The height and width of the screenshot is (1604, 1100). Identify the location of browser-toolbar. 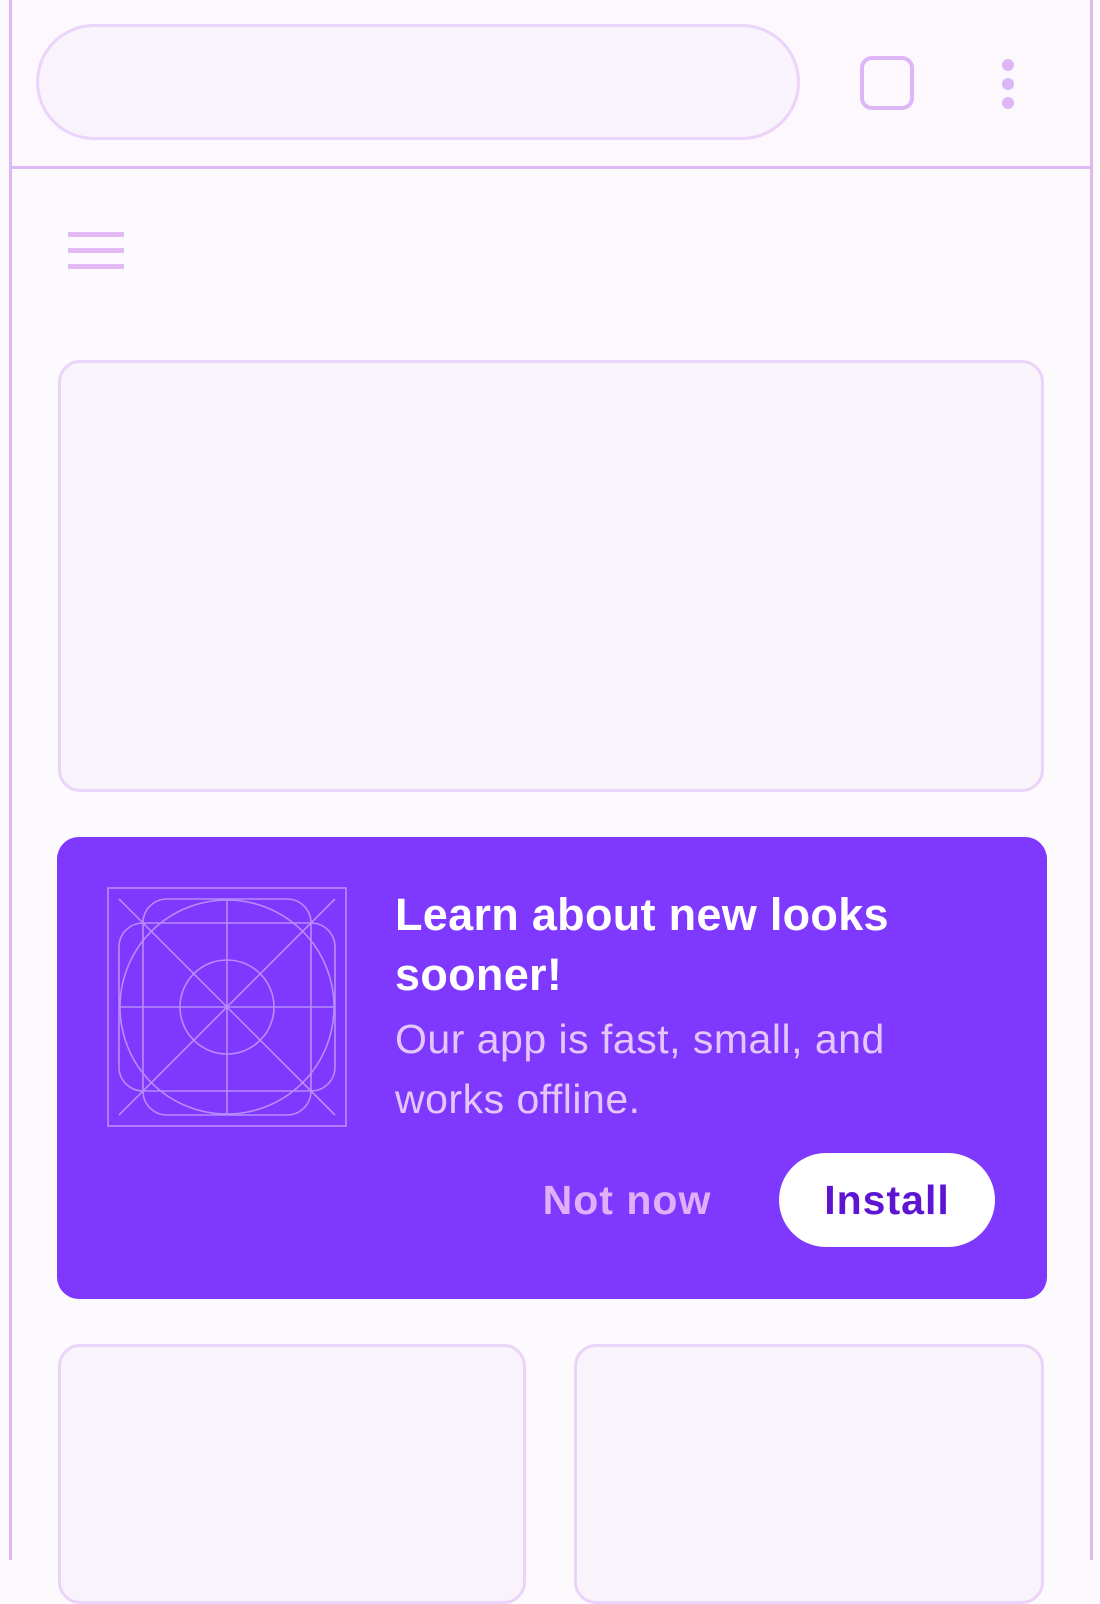
(551, 84).